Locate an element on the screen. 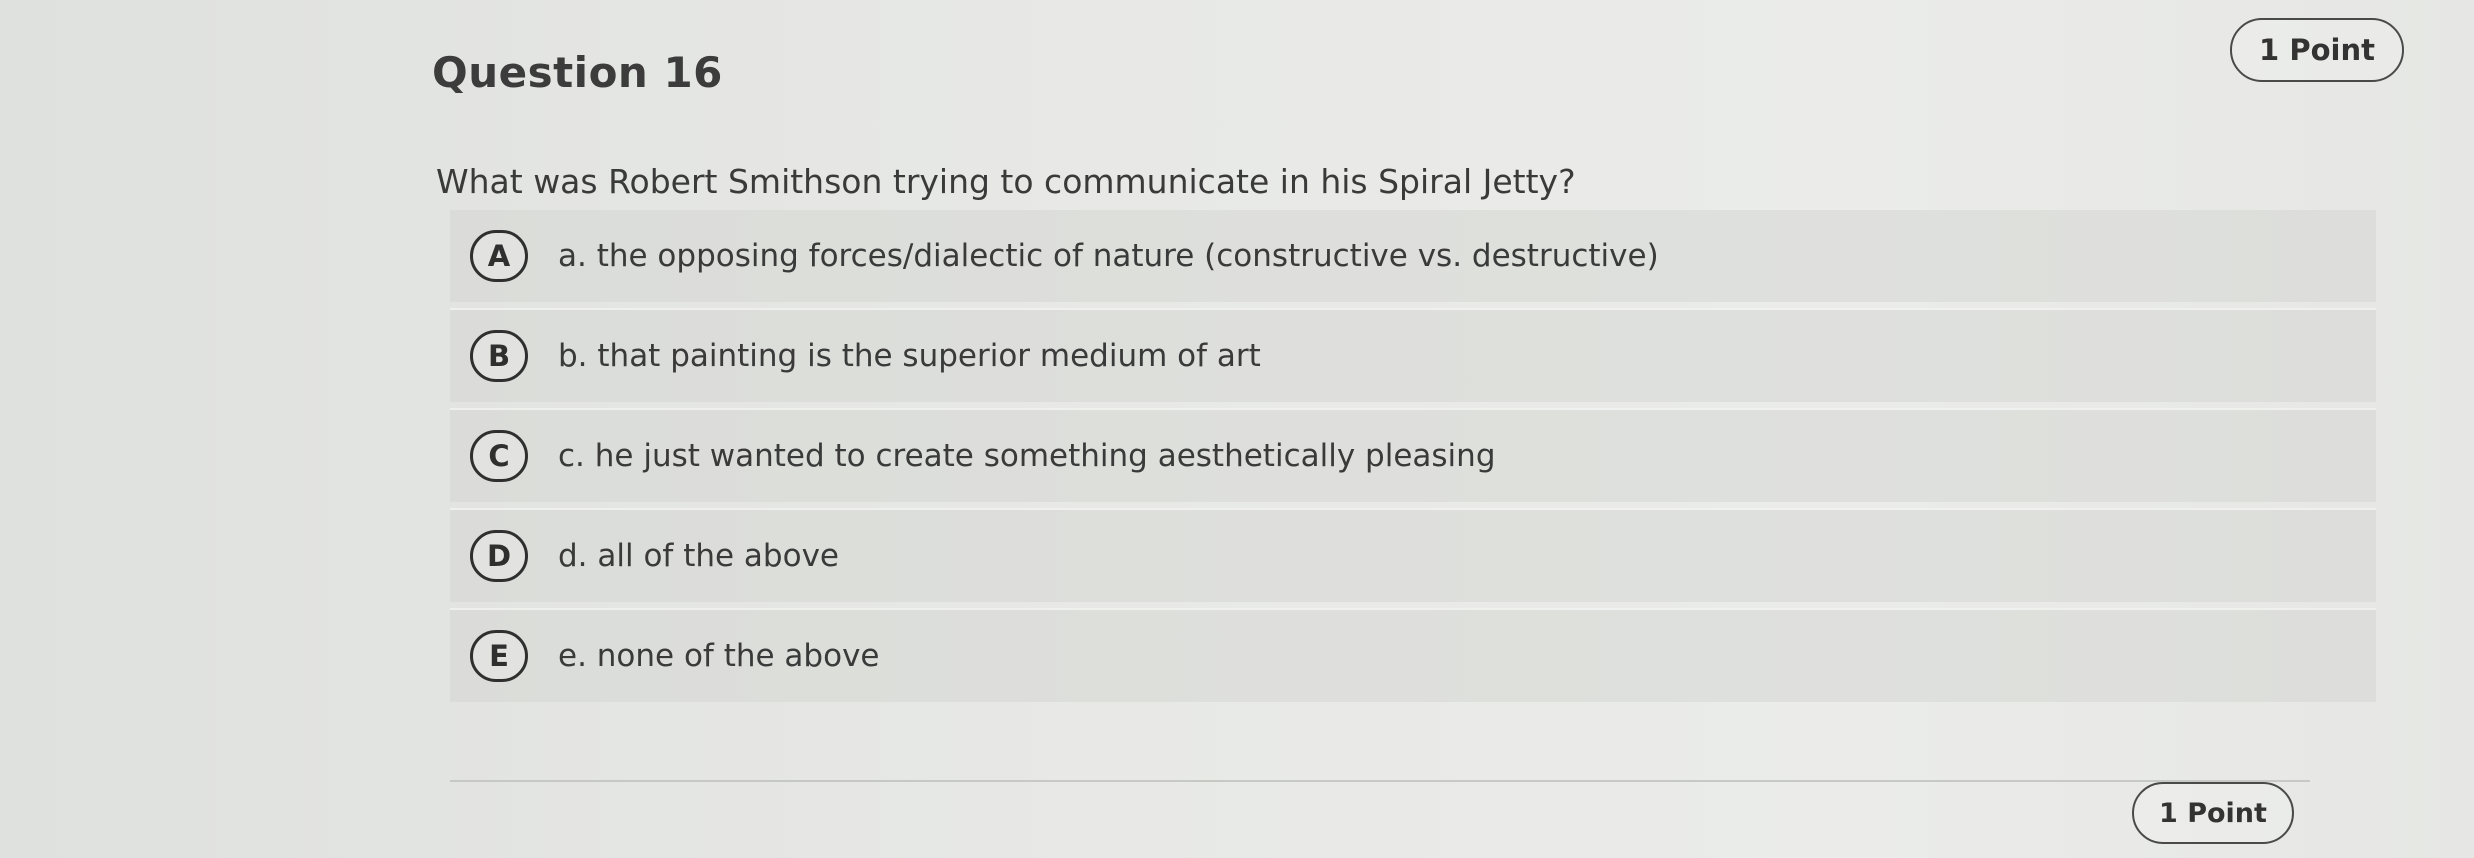  question-divider is located at coordinates (1380, 781).